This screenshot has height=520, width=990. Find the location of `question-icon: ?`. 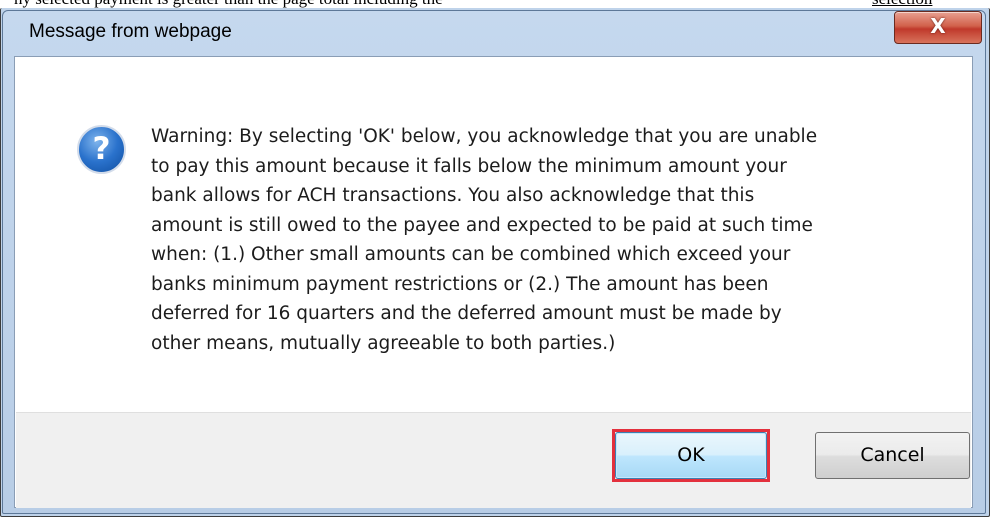

question-icon: ? is located at coordinates (101, 149).